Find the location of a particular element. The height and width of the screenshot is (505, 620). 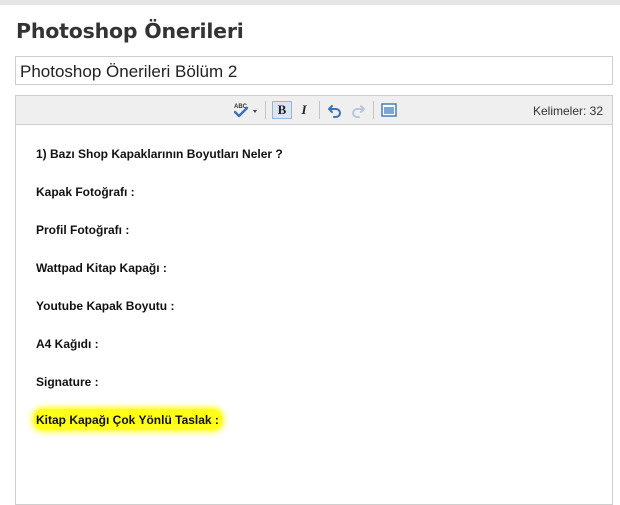

bold-button: B is located at coordinates (282, 110).